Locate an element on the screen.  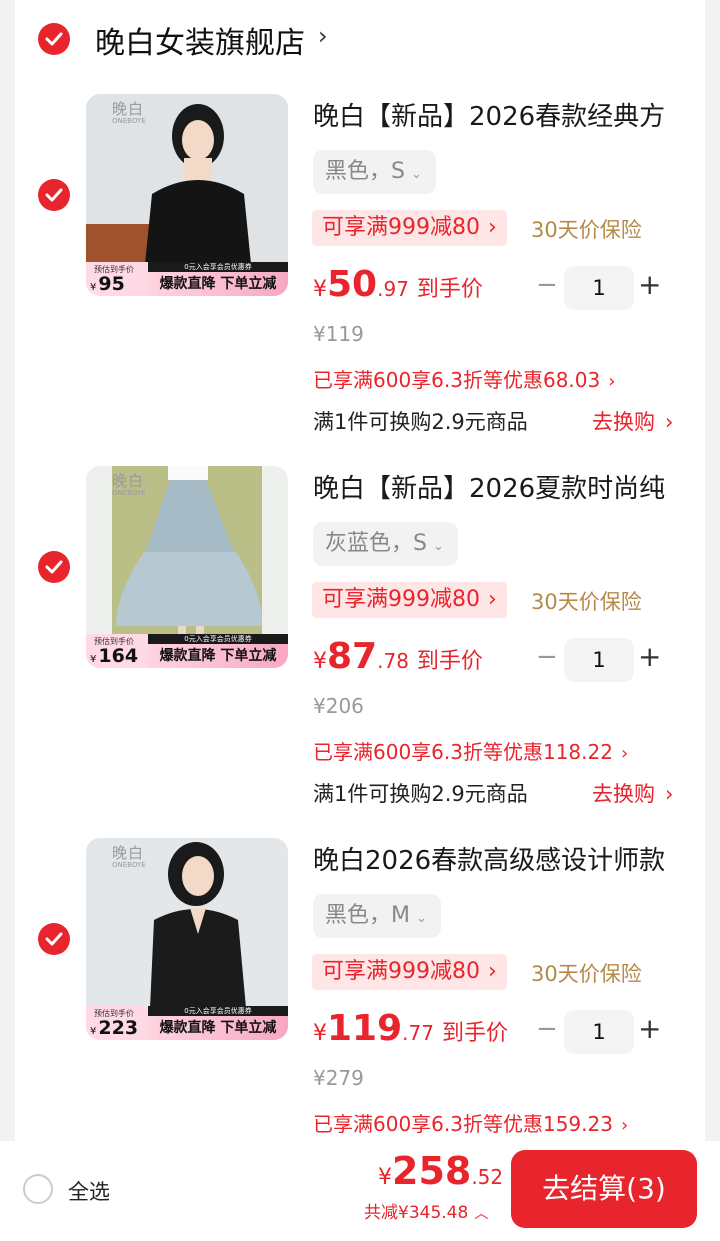
original-price: ¥206 is located at coordinates (338, 706).